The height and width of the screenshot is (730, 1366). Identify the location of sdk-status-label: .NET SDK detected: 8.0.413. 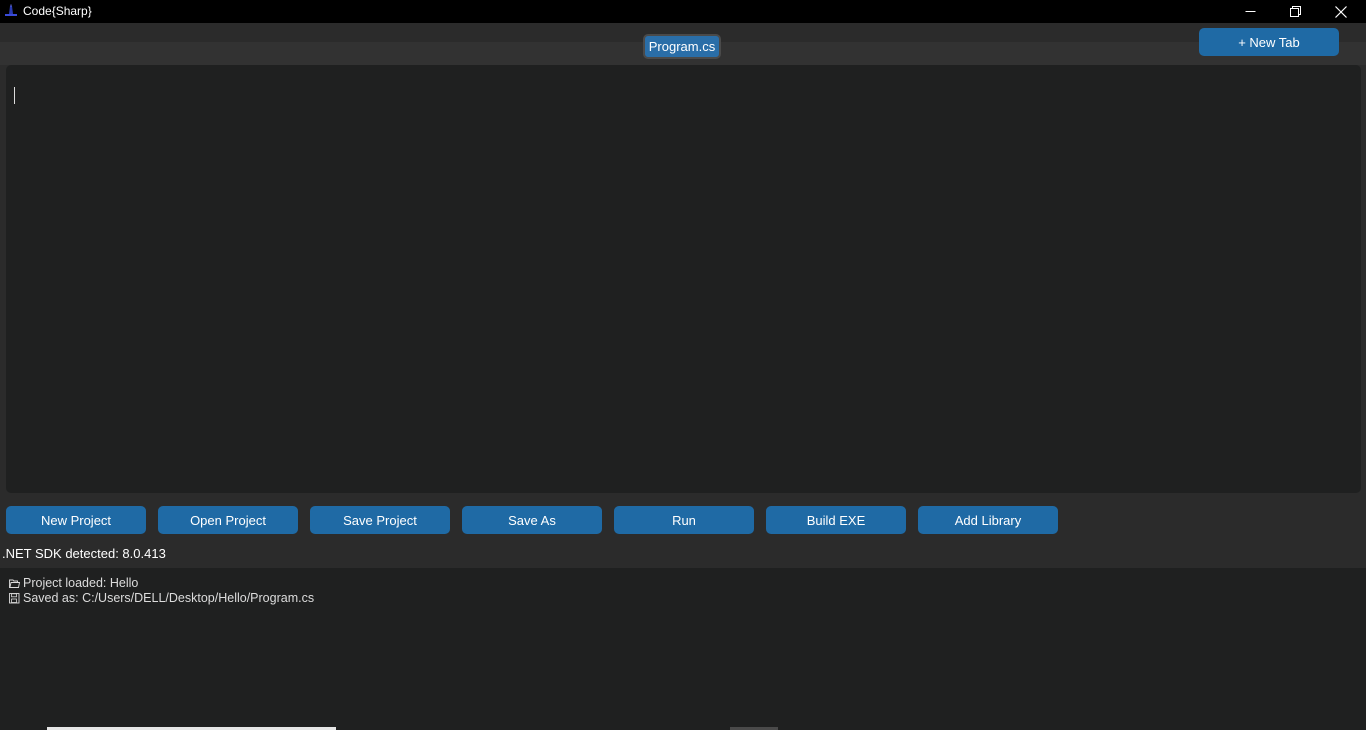
(84, 553).